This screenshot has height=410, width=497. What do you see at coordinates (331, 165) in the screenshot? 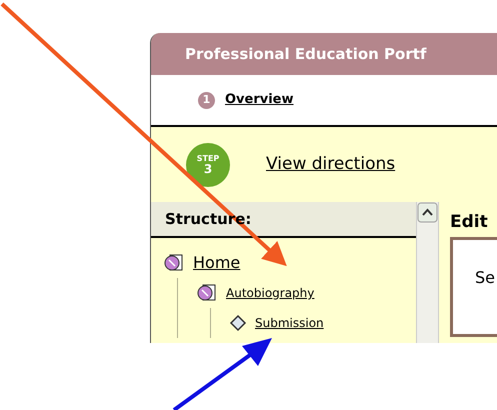
I see `view-directions-link: View directions` at bounding box center [331, 165].